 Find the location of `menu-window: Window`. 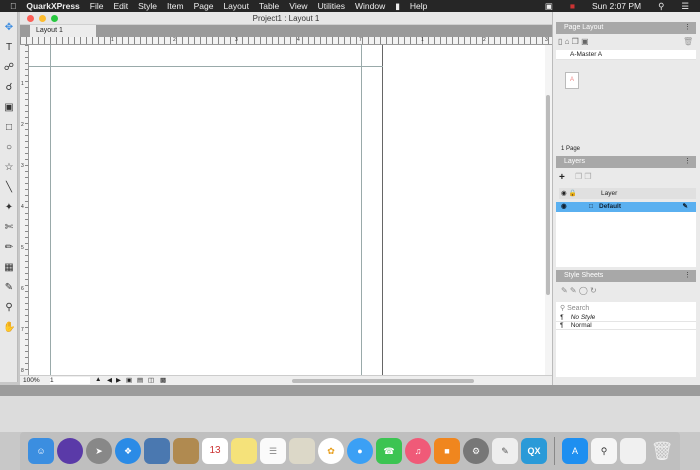

menu-window: Window is located at coordinates (370, 6).